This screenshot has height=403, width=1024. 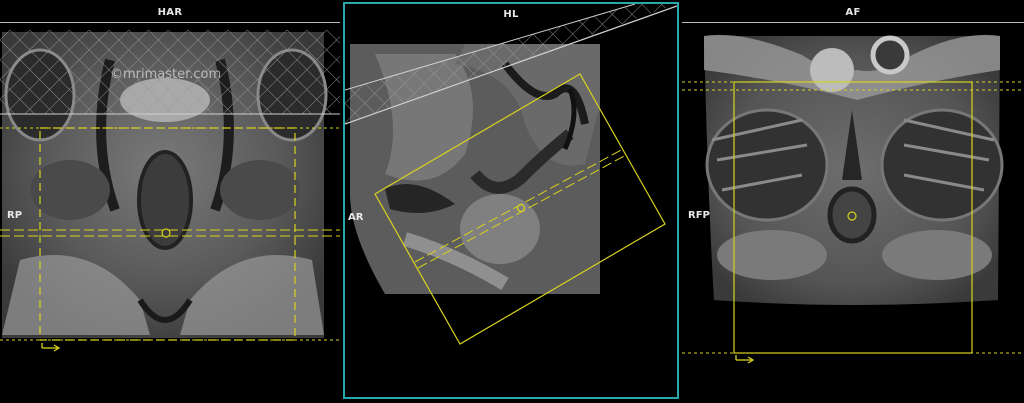 I want to click on pubic-region, so click(x=832, y=70).